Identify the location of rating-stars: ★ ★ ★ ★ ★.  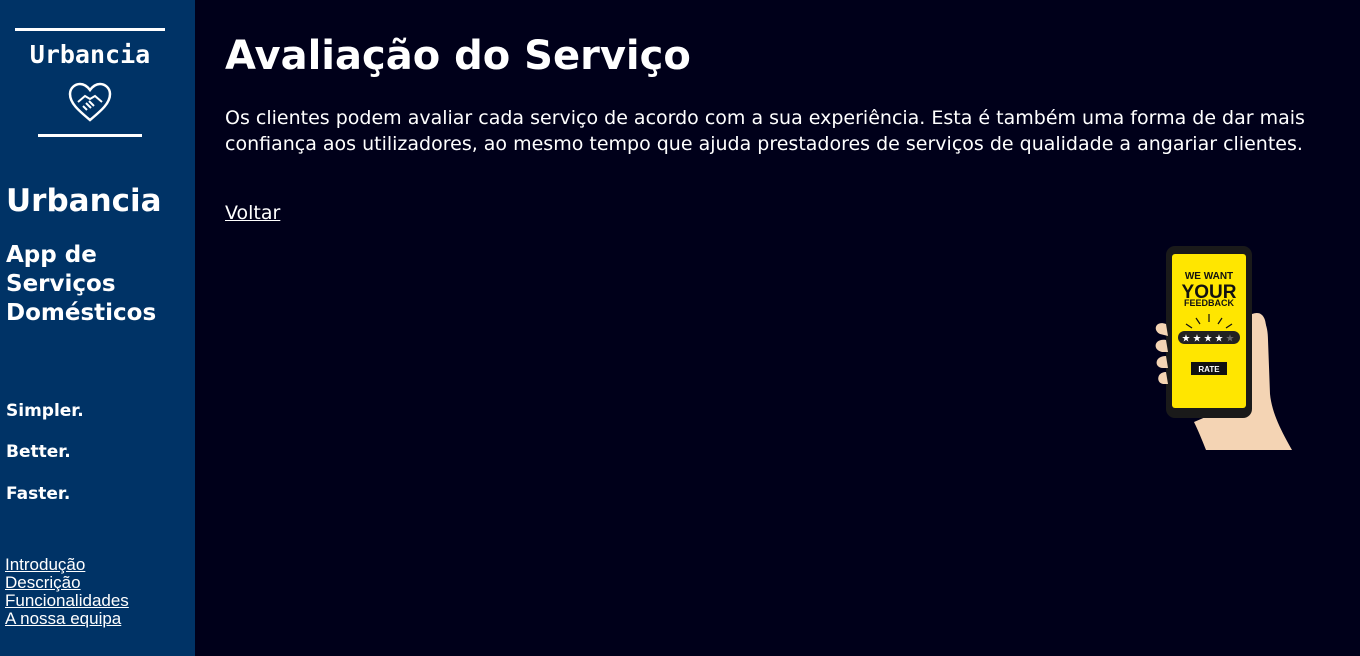
(1208, 339).